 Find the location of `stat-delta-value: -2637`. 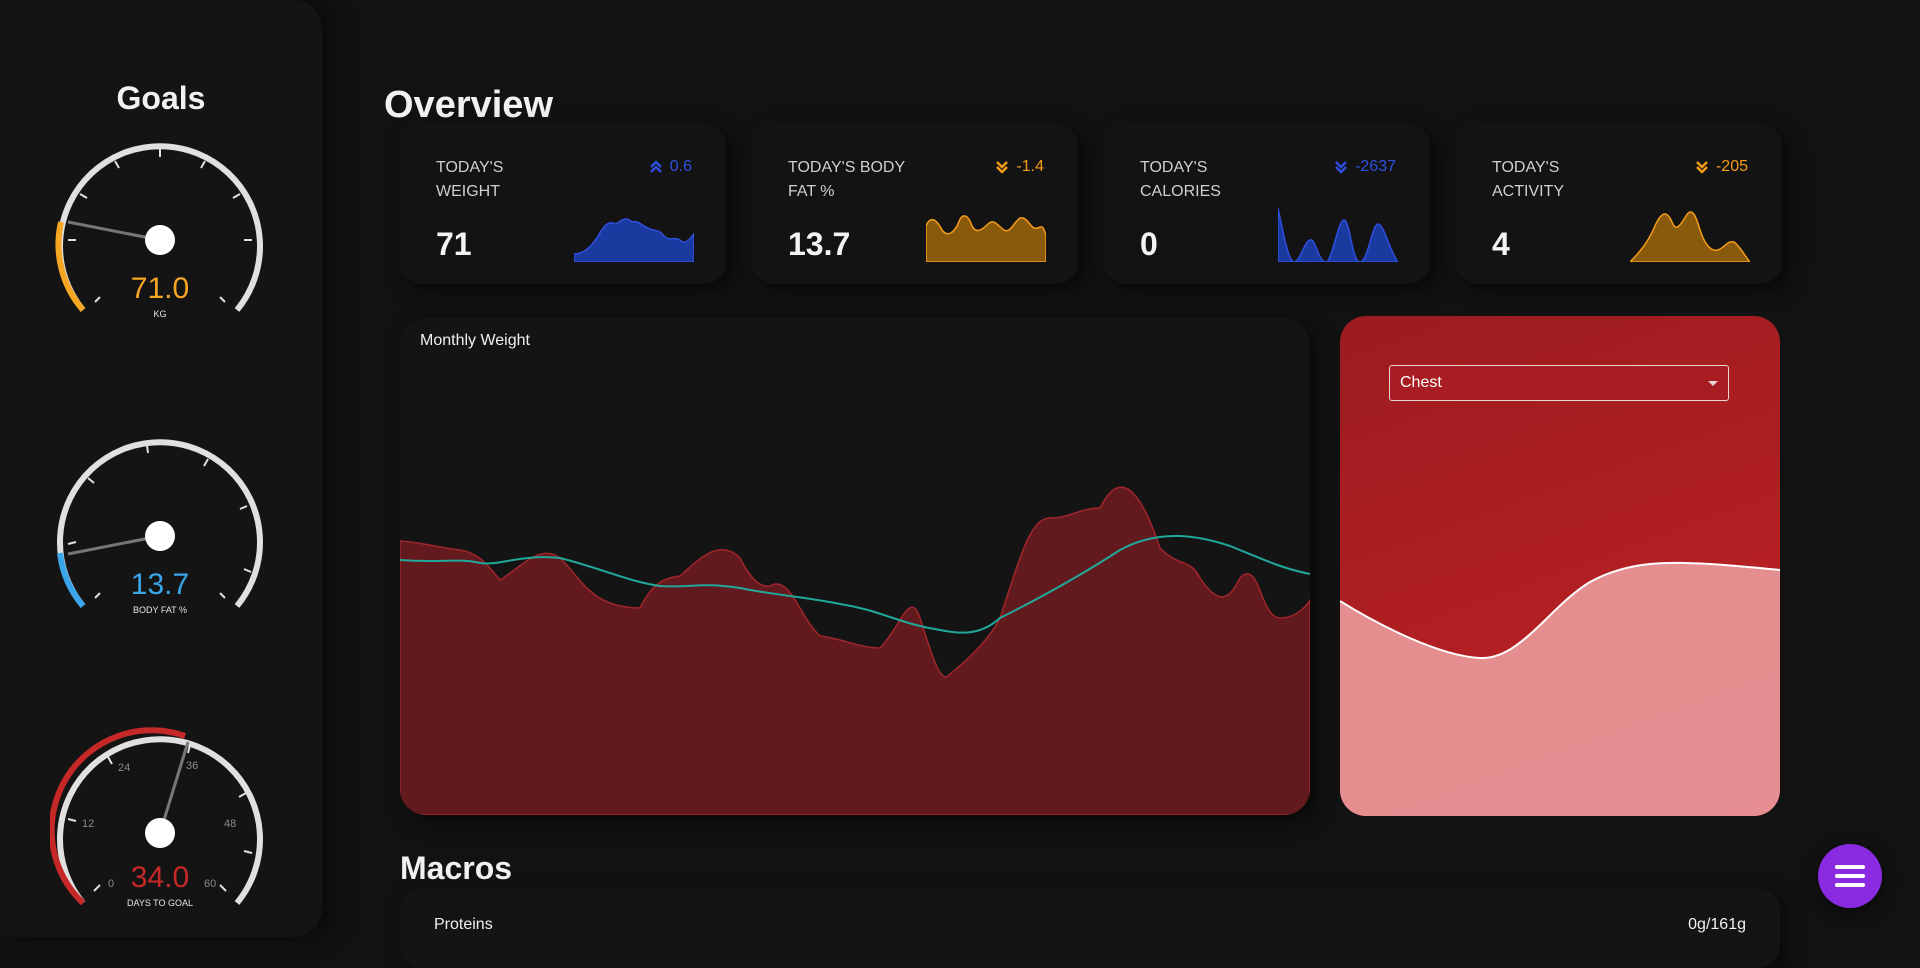

stat-delta-value: -2637 is located at coordinates (1375, 166).